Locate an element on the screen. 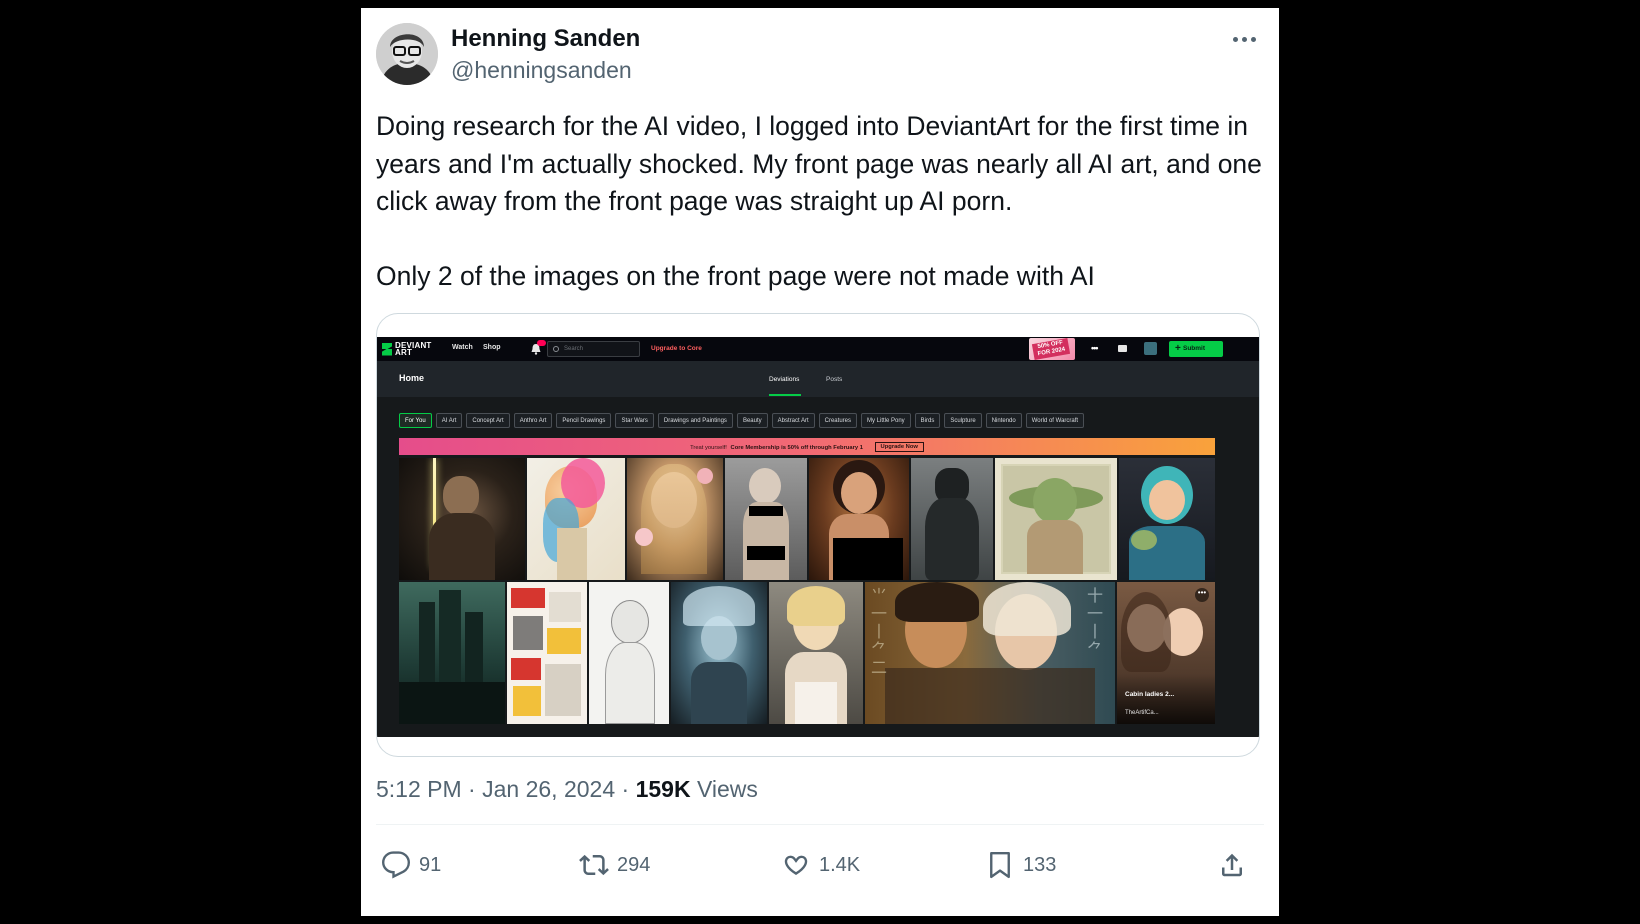 The width and height of the screenshot is (1640, 924). bookmark-count: 133 is located at coordinates (1040, 864).